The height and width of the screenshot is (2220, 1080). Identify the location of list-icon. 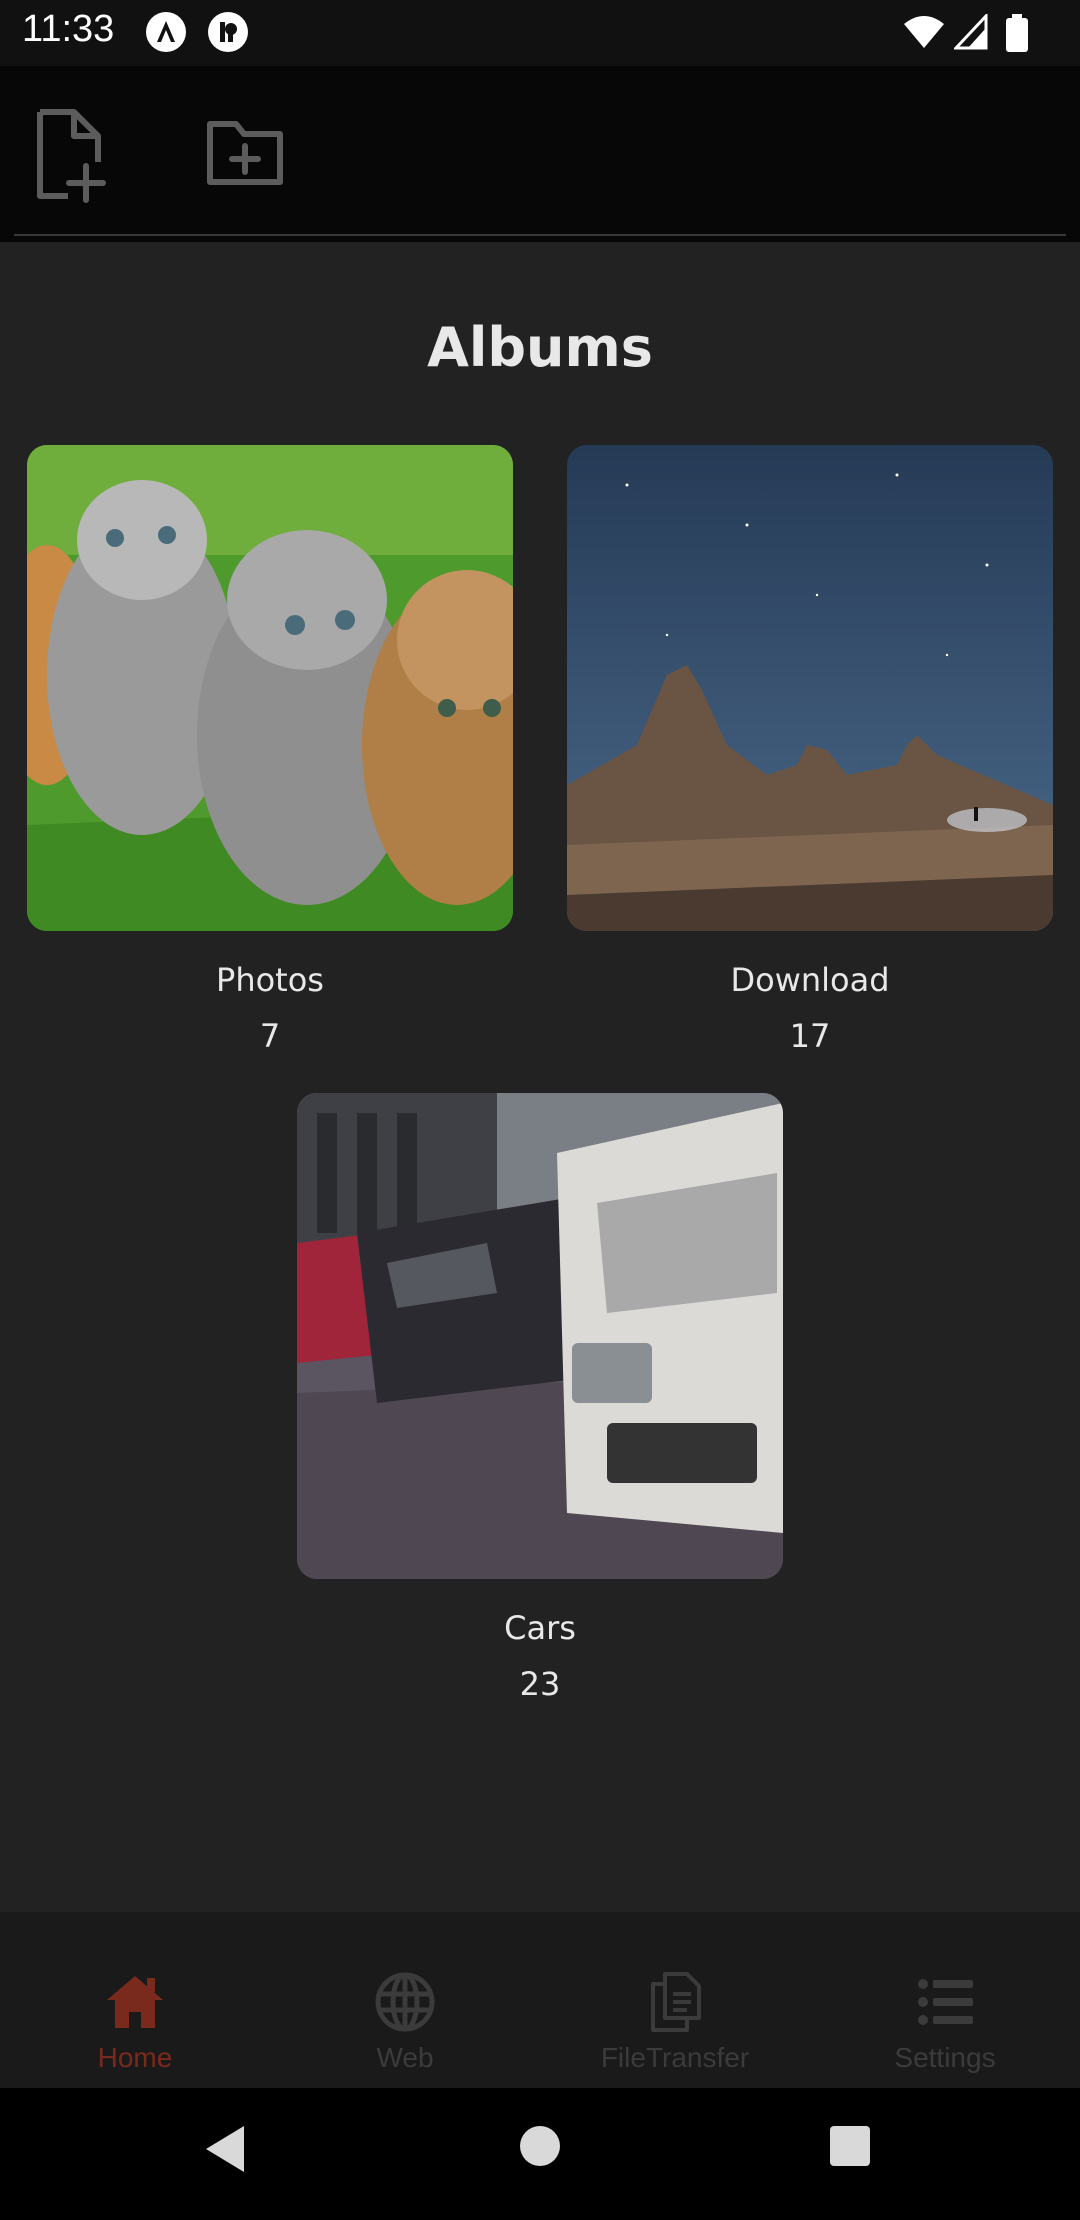
(945, 2002).